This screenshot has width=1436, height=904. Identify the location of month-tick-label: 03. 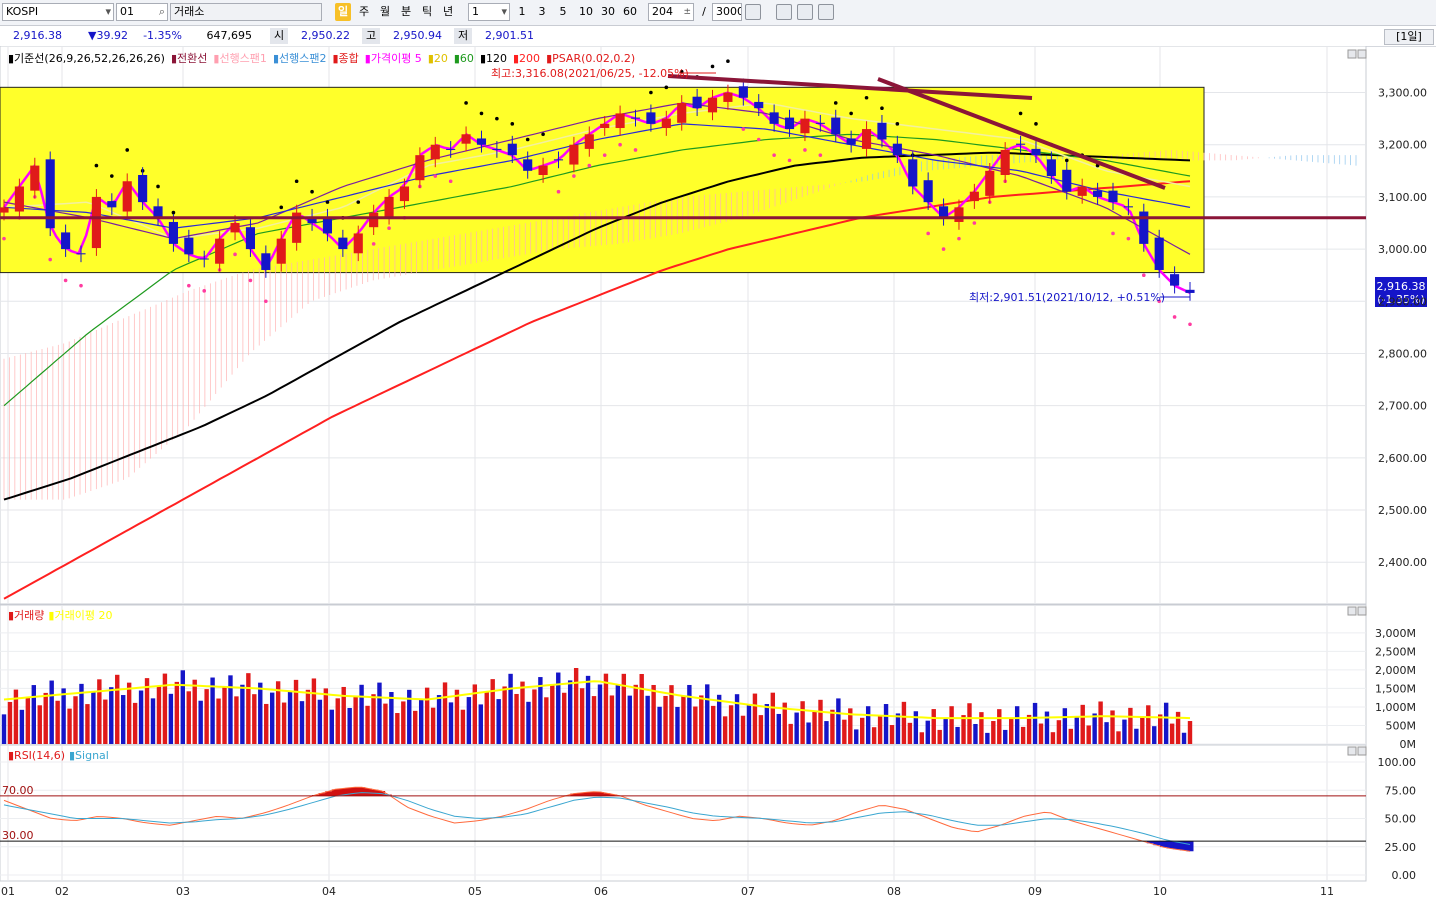
(183, 891).